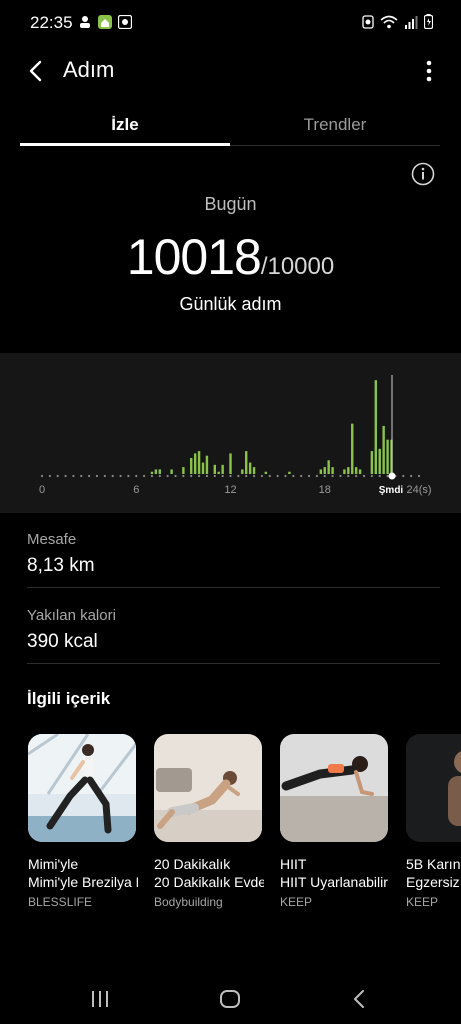  I want to click on signal-icon, so click(411, 22).